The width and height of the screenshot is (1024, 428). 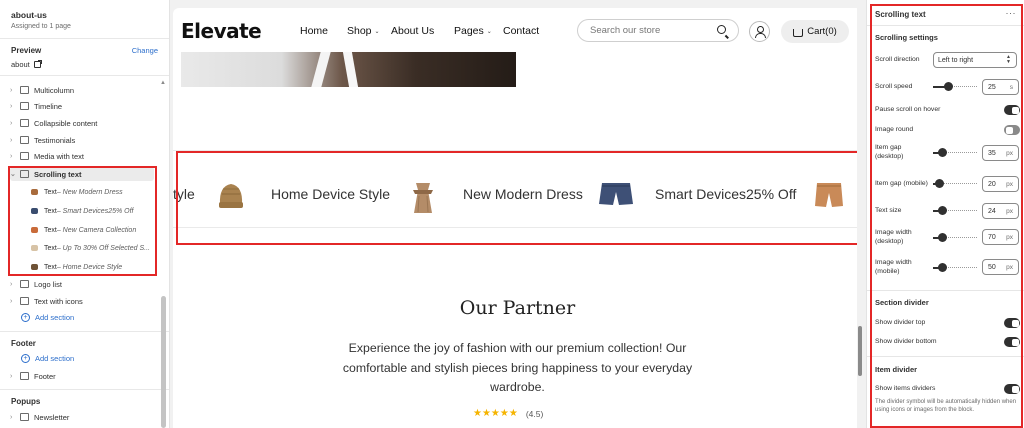 I want to click on nav-shop: Shop ⌄, so click(x=363, y=31).